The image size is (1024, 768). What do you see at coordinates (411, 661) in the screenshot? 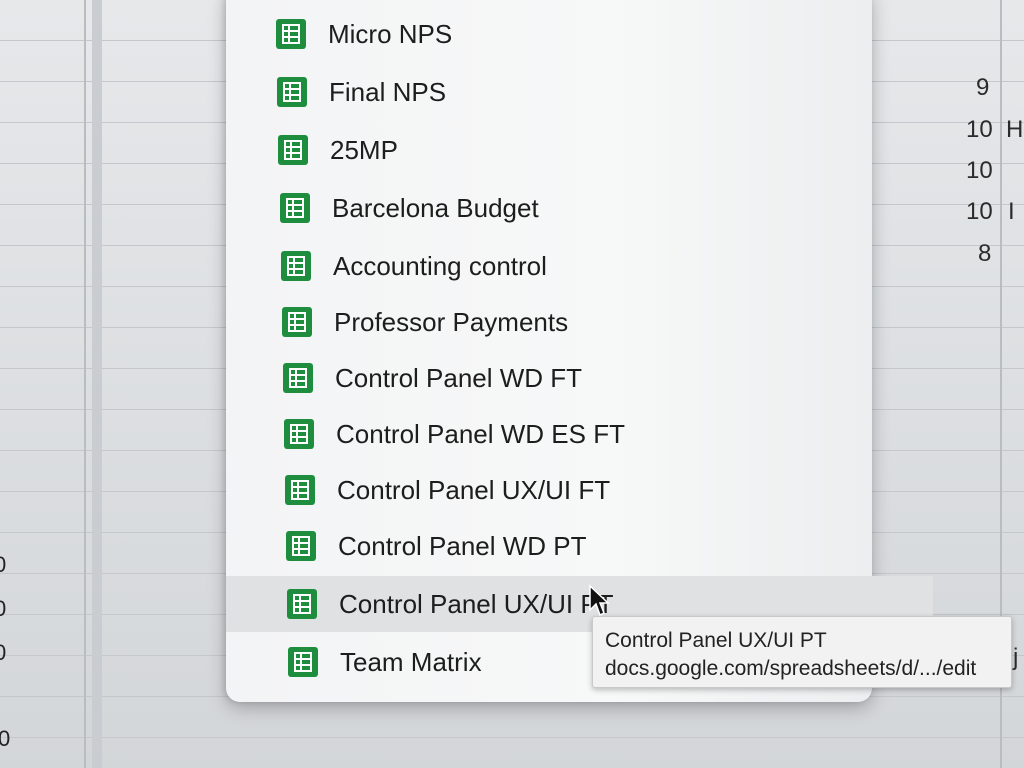
I see `menu-item-label: Team Matrix` at bounding box center [411, 661].